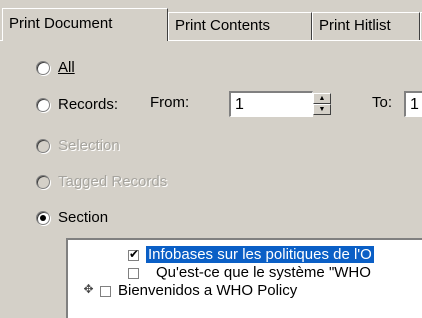 The width and height of the screenshot is (422, 318). I want to click on tab-print-hitlist: Print Hitlist, so click(366, 26).